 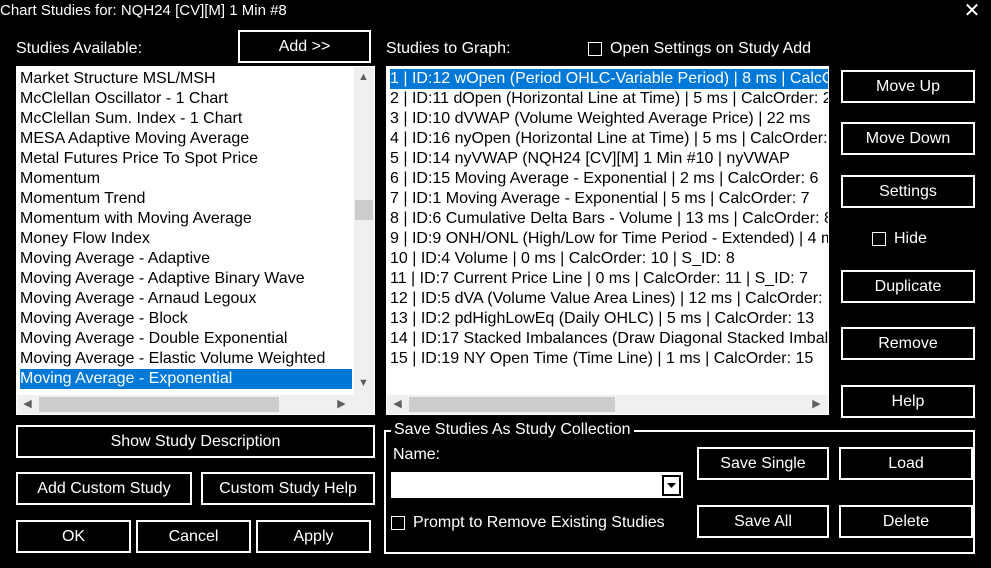 What do you see at coordinates (512, 430) in the screenshot?
I see `study-collection-group-label: Save Studies As Study Collection` at bounding box center [512, 430].